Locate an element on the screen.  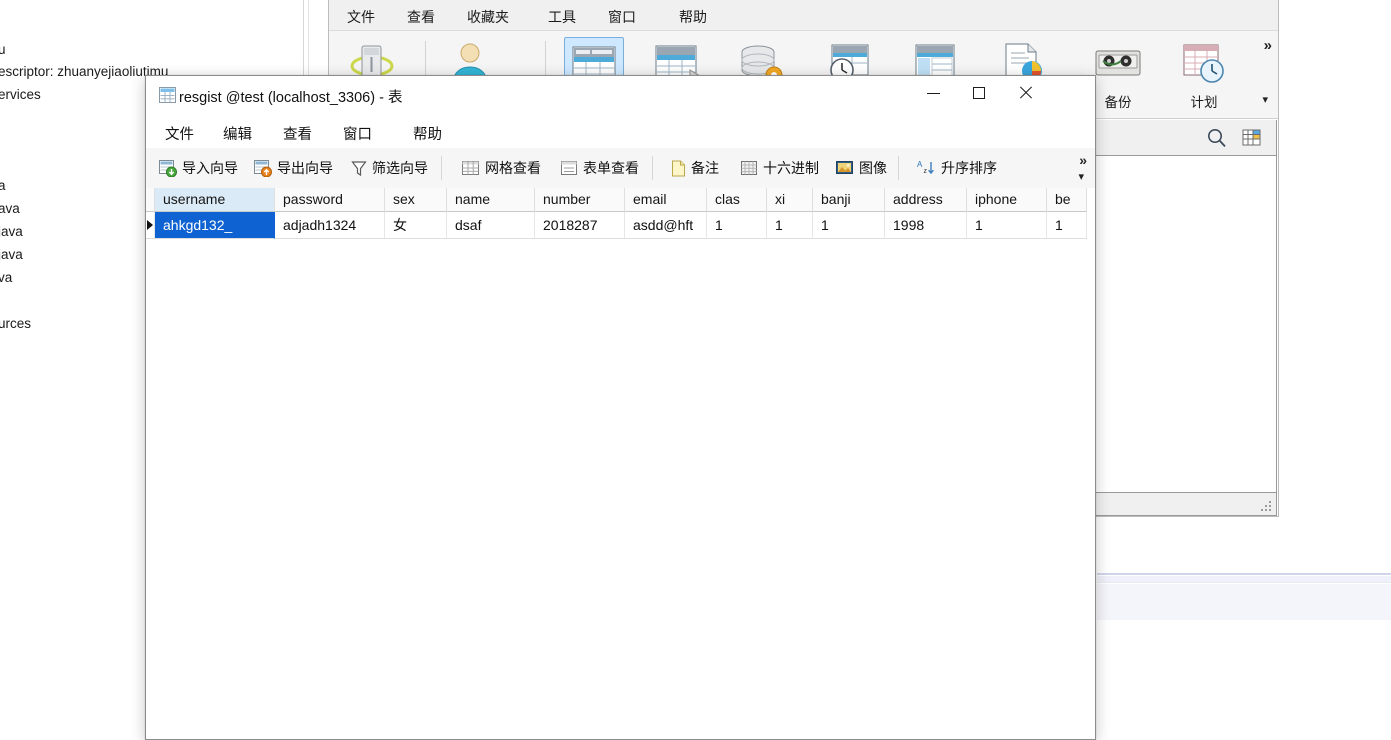
grid-cell-sex: 女 is located at coordinates (416, 225).